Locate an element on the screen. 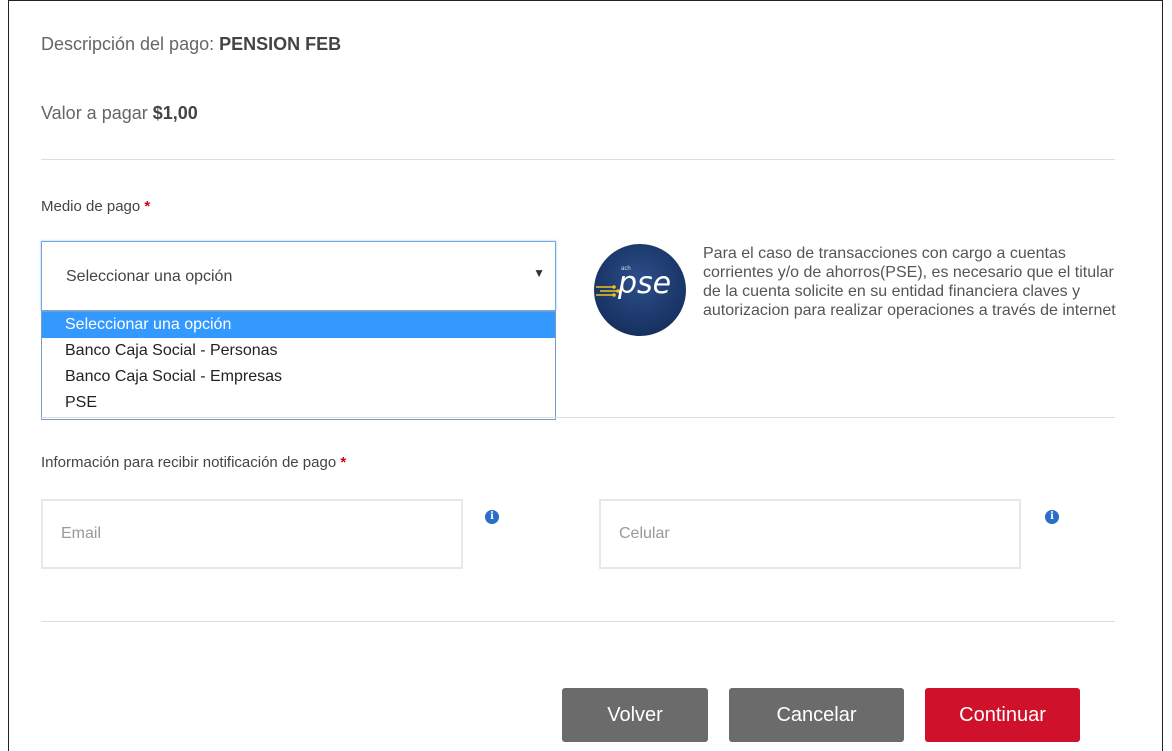  cancel-button: Cancelar is located at coordinates (816, 715).